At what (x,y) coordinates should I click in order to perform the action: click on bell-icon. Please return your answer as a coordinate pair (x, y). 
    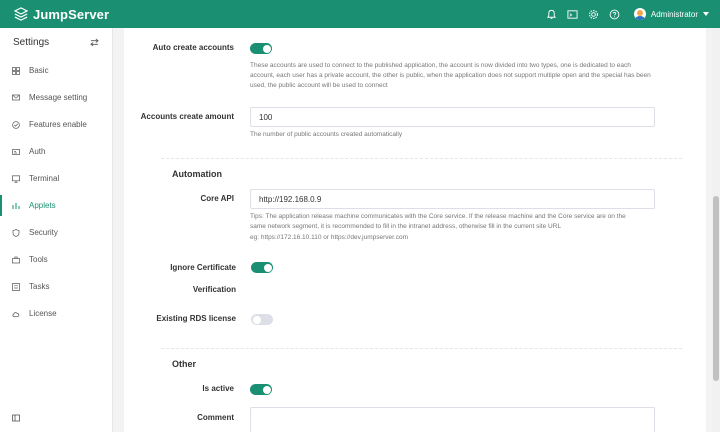
    Looking at the image, I should click on (552, 14).